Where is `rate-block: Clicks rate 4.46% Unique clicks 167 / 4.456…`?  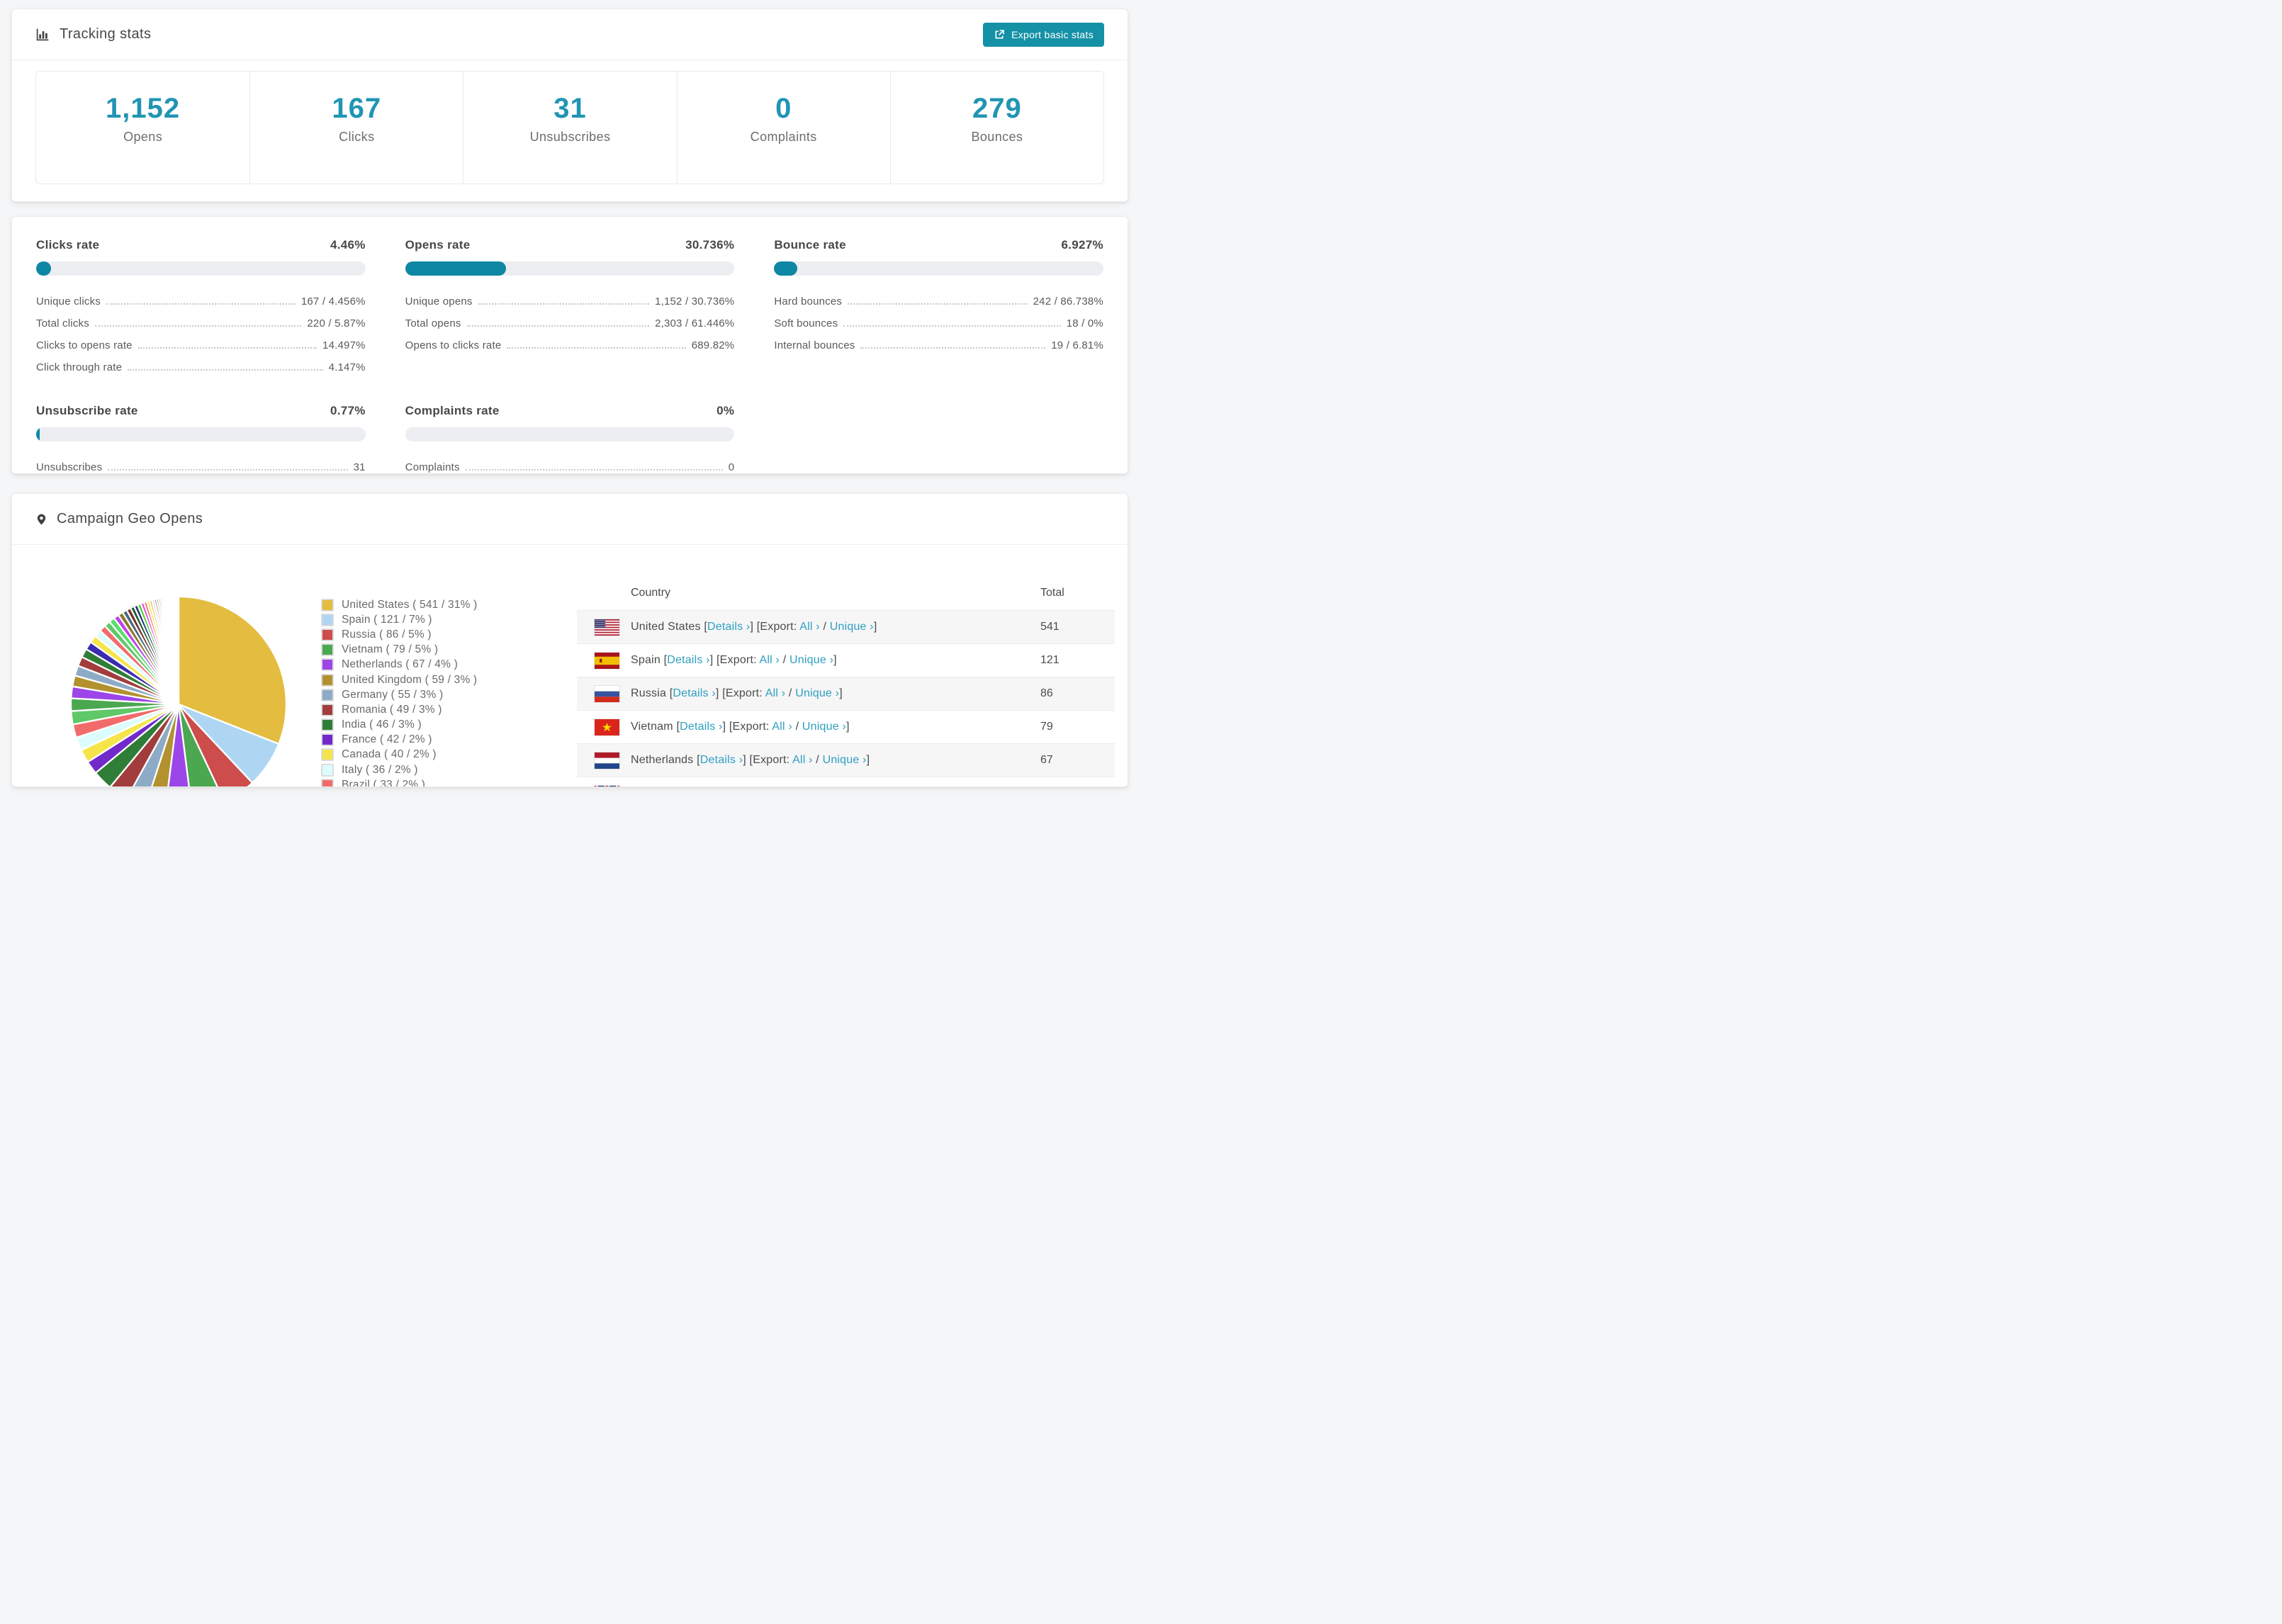 rate-block: Clicks rate 4.46% Unique clicks 167 / 4.456… is located at coordinates (201, 308).